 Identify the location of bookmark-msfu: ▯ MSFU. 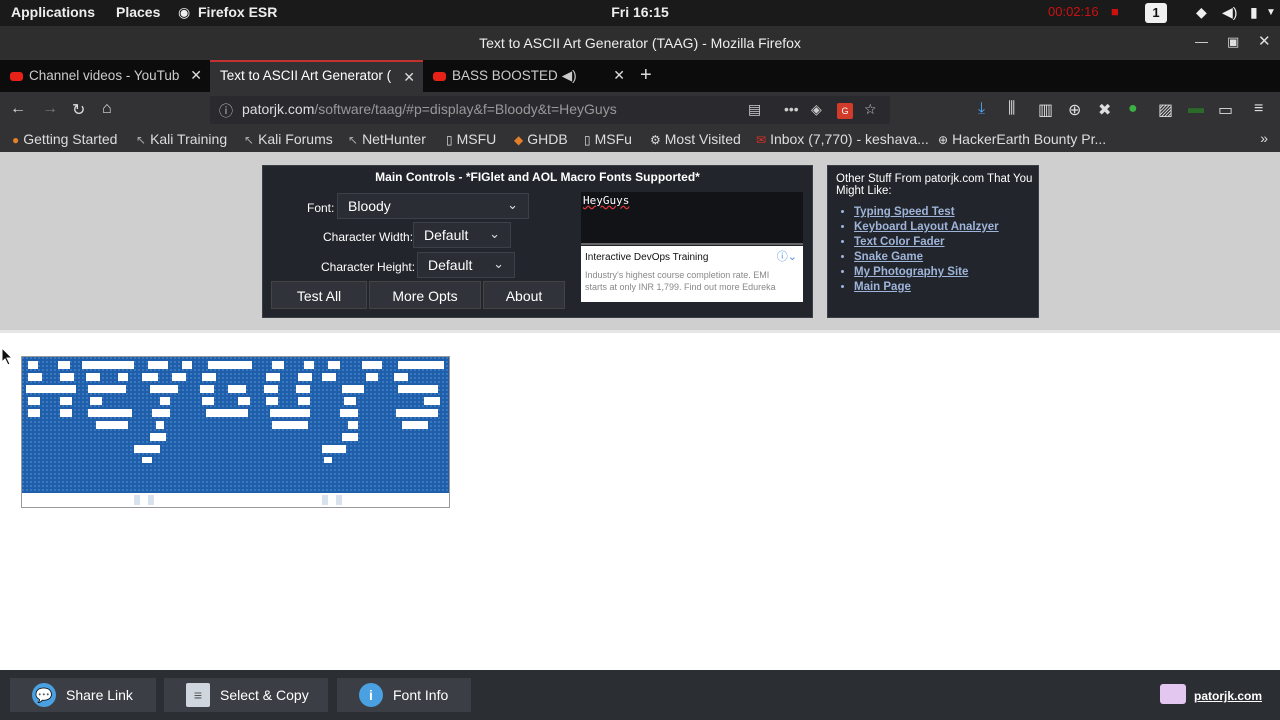
(471, 139).